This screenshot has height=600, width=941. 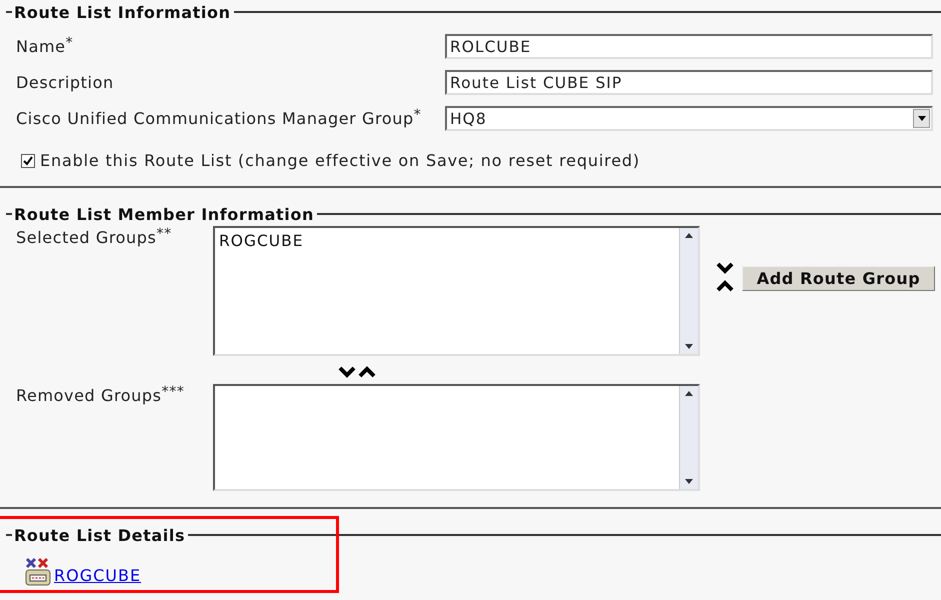 What do you see at coordinates (28, 161) in the screenshot?
I see `checkbox` at bounding box center [28, 161].